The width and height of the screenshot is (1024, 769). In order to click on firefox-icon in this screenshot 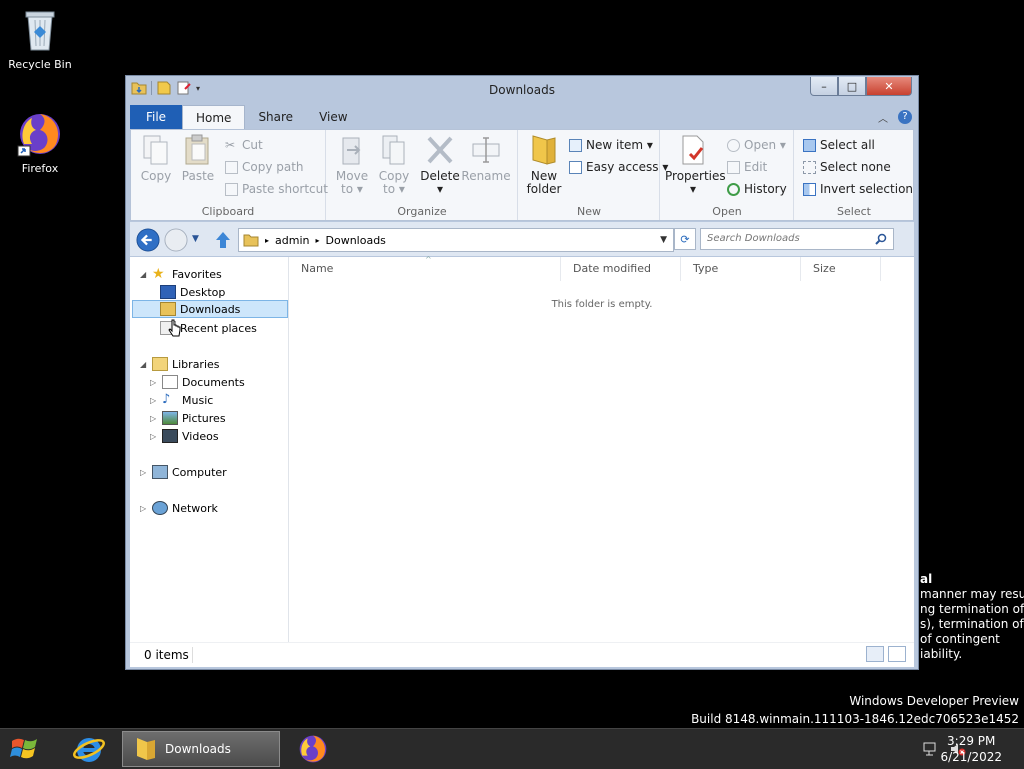, I will do `click(38, 135)`.